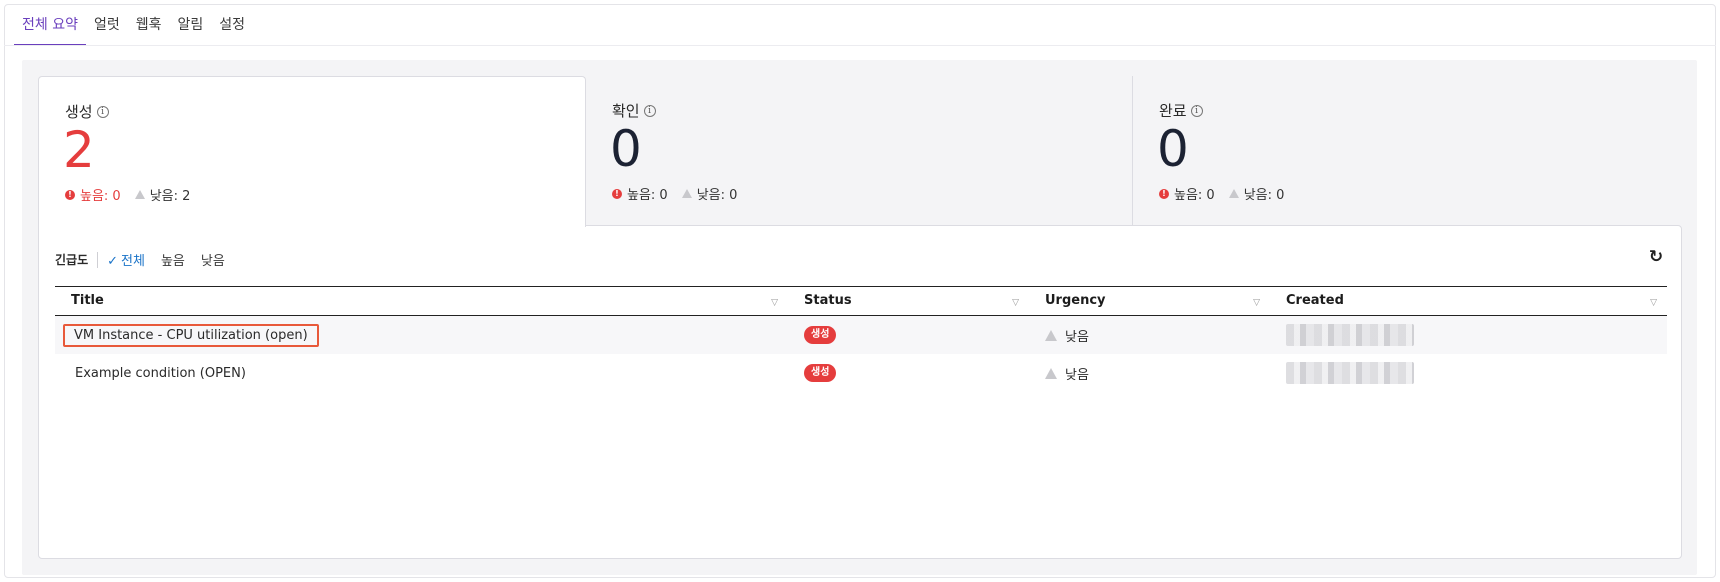 The width and height of the screenshot is (1720, 582). What do you see at coordinates (312, 151) in the screenshot?
I see `summary-card-created: 생성 i 2 ! 높음: 0 낮음: 2` at bounding box center [312, 151].